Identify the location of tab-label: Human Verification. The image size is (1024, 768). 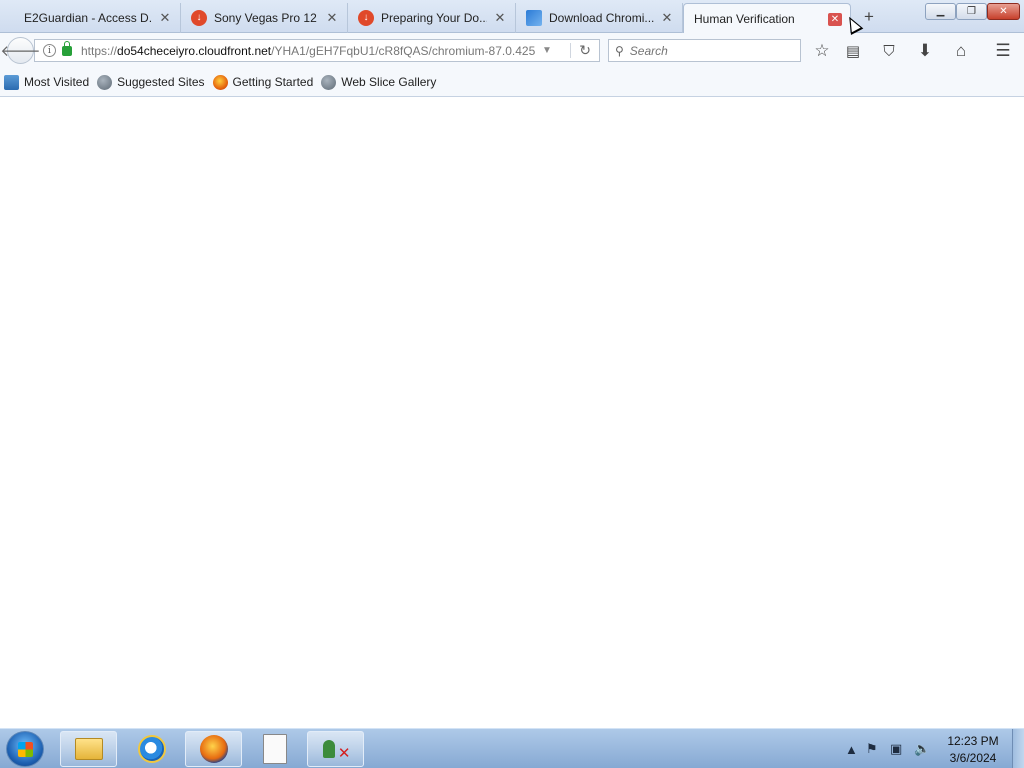
(744, 19).